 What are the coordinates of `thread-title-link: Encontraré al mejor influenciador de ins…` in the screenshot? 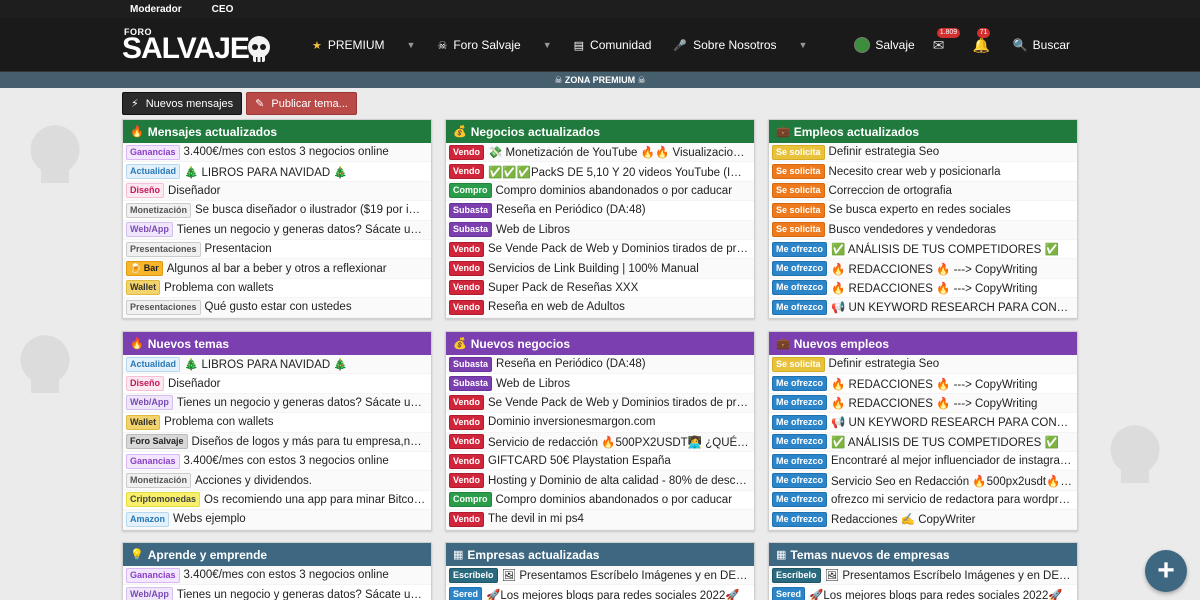 It's located at (954, 461).